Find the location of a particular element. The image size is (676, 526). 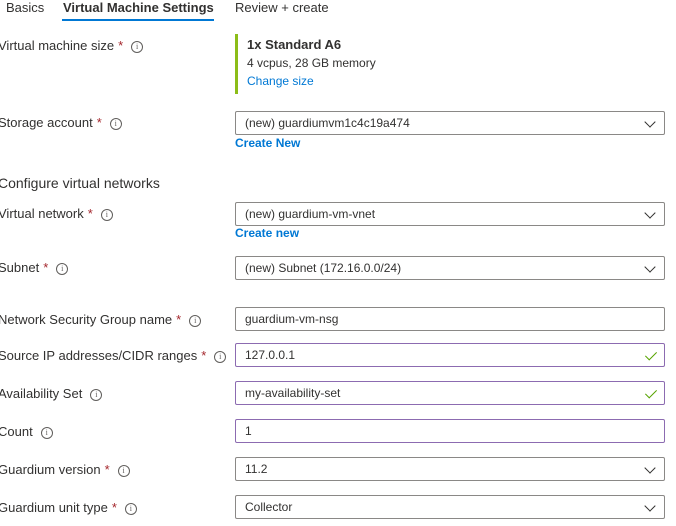

source-ip-input: 127.0.0.1 is located at coordinates (450, 355).